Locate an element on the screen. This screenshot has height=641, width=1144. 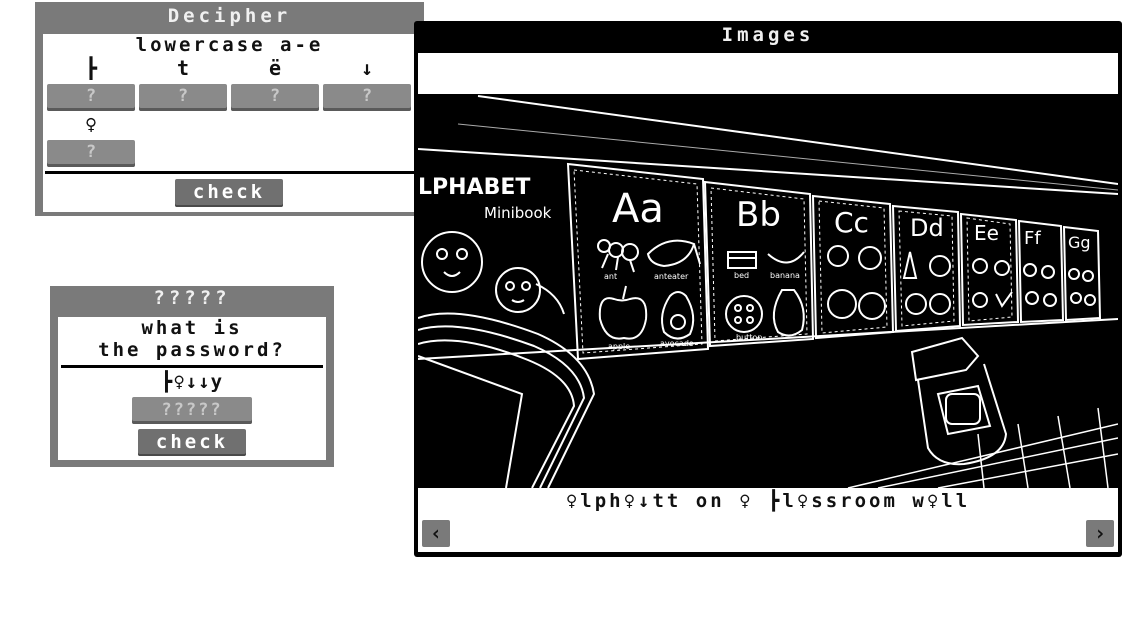
letter-slot-1: ? is located at coordinates (91, 97).